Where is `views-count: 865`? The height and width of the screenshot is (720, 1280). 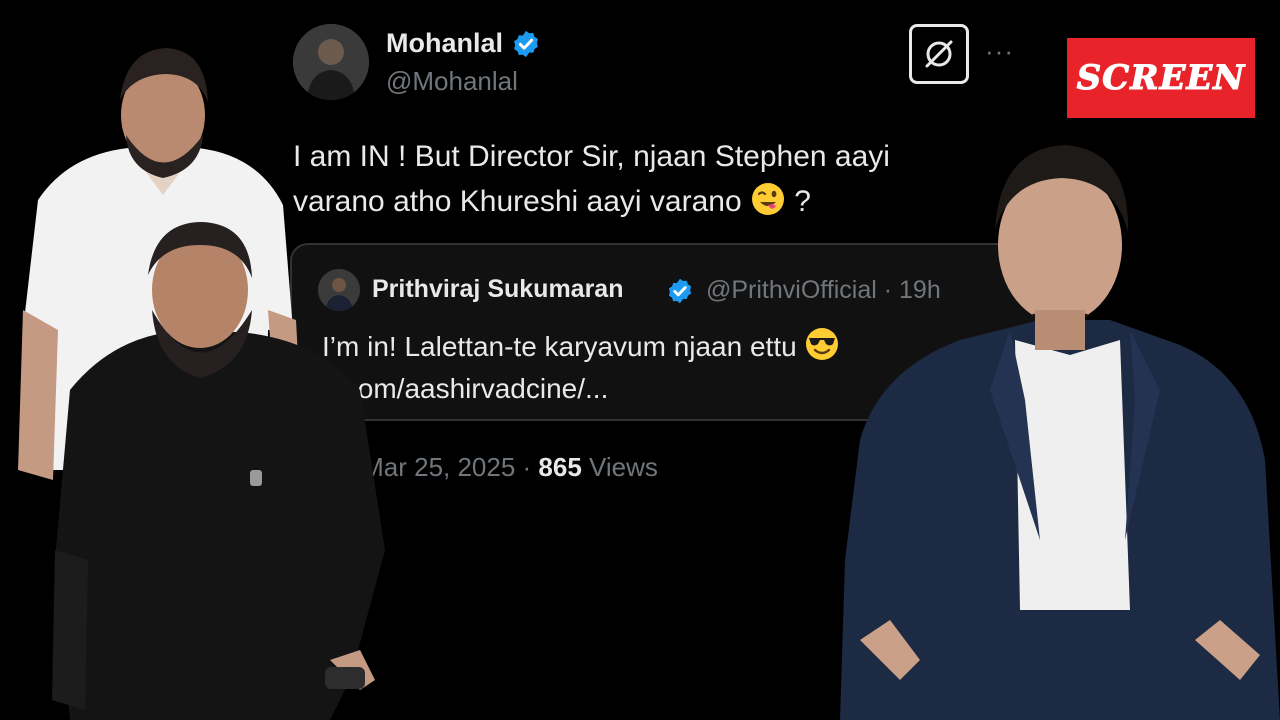 views-count: 865 is located at coordinates (560, 467).